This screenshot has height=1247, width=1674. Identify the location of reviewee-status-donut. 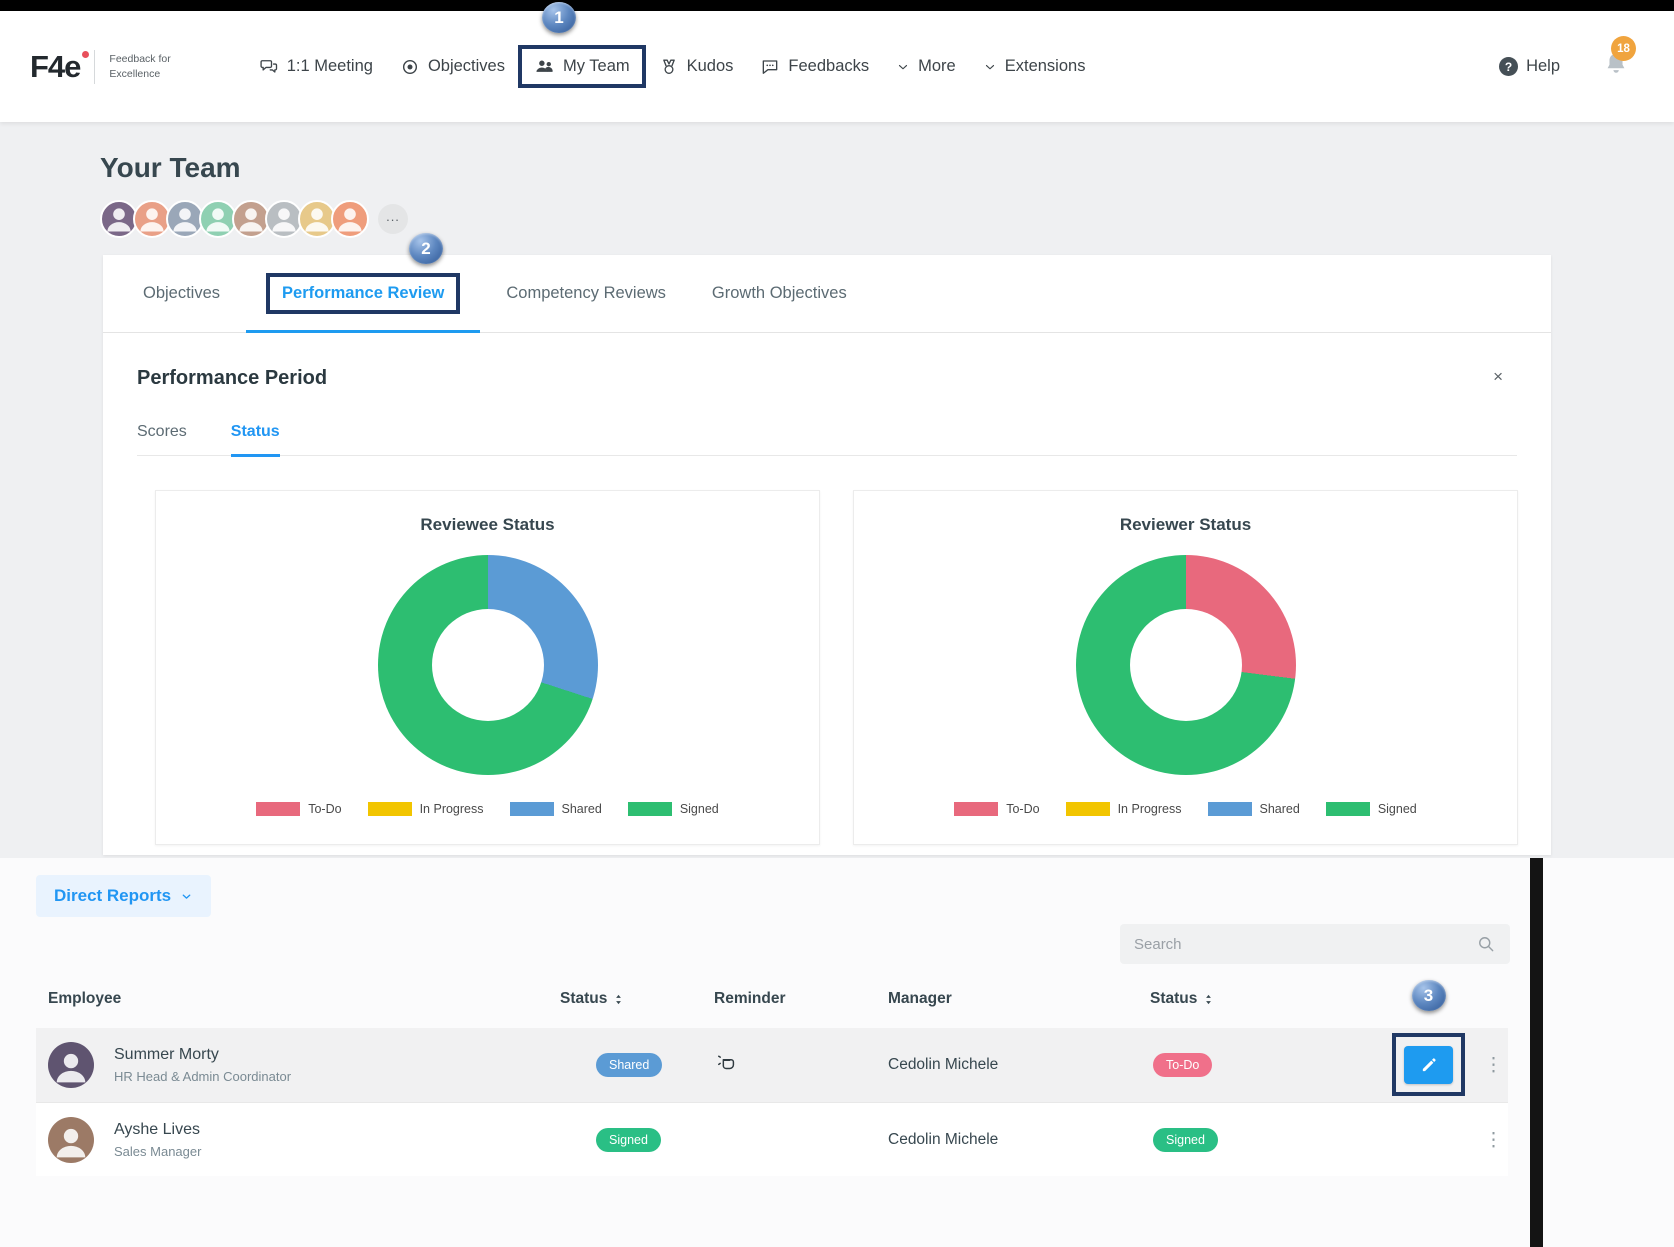
(487, 665).